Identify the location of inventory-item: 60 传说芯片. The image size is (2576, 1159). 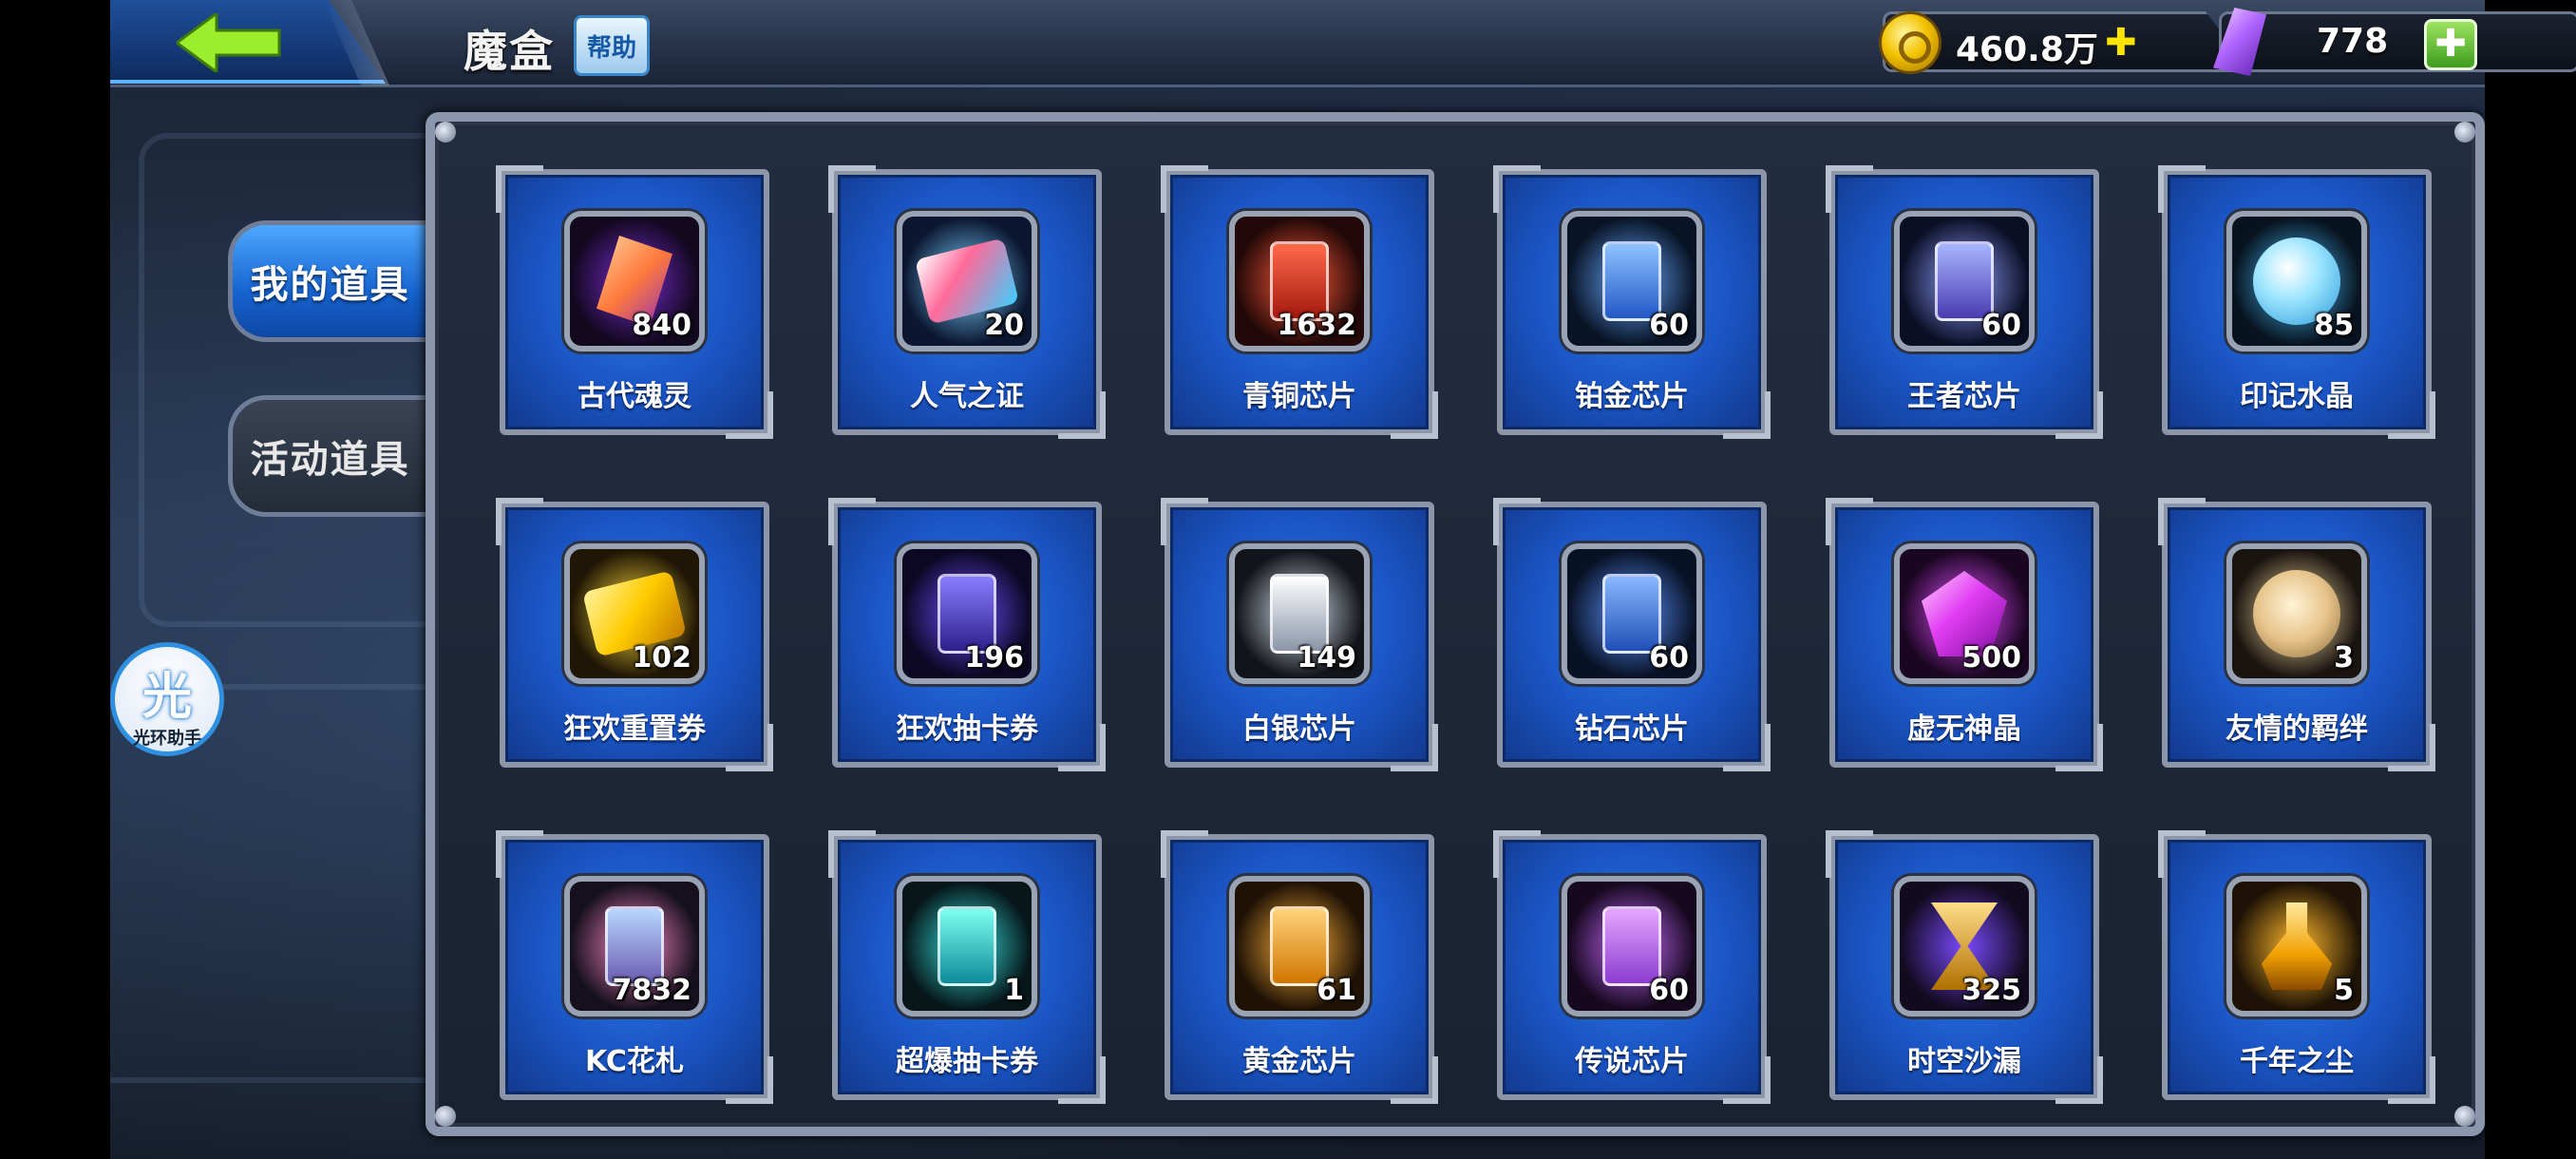
(1632, 967).